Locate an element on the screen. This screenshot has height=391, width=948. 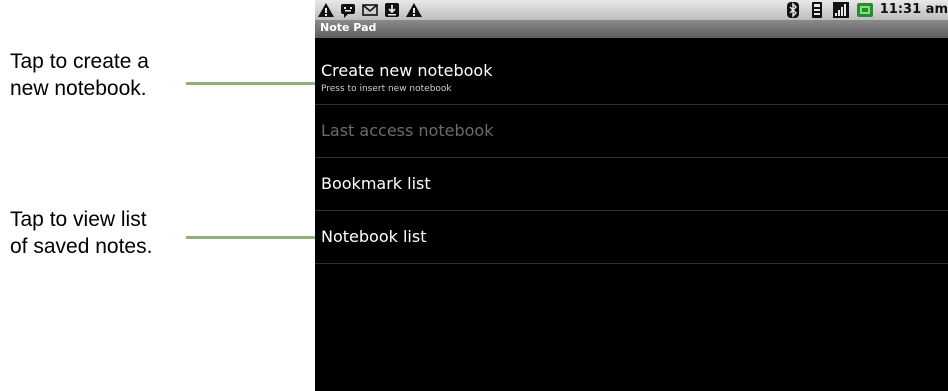
bluetooth-icon is located at coordinates (792, 10).